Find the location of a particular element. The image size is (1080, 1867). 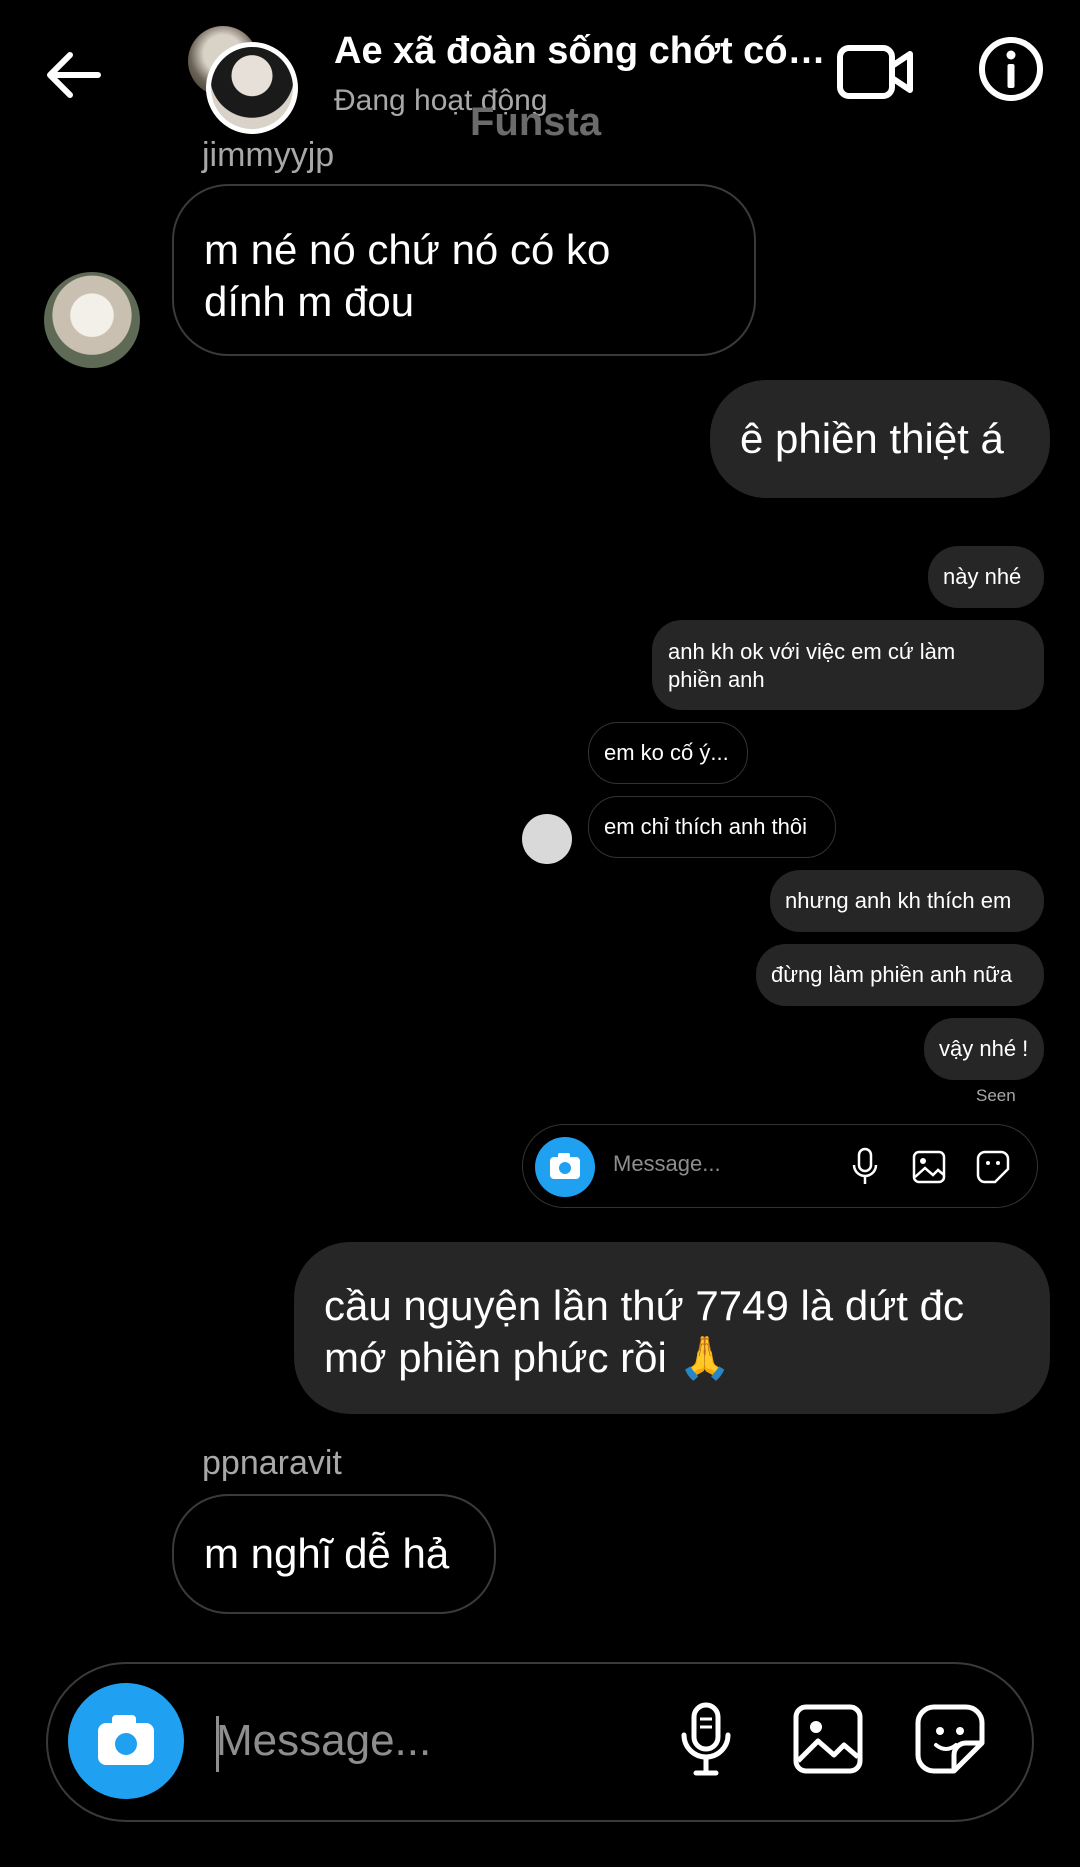

message-text-line: cầu nguyện lần thứ 7749 là dứt đc is located at coordinates (644, 1305).